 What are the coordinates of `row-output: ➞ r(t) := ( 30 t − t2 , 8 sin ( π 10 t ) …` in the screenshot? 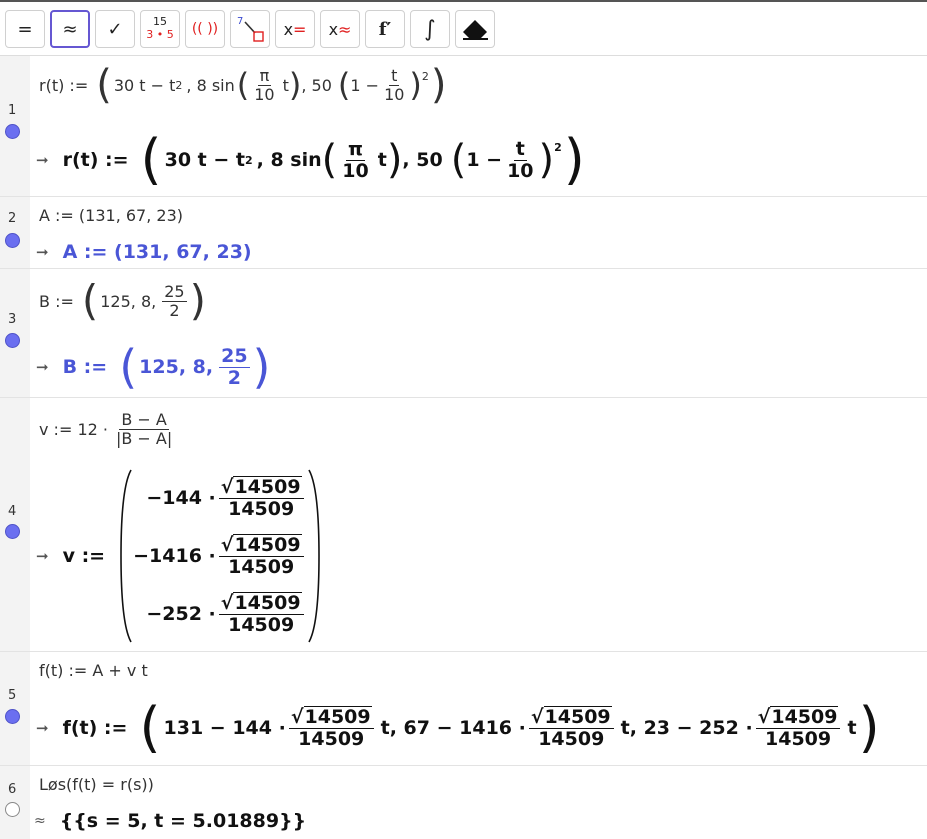 It's located at (310, 159).